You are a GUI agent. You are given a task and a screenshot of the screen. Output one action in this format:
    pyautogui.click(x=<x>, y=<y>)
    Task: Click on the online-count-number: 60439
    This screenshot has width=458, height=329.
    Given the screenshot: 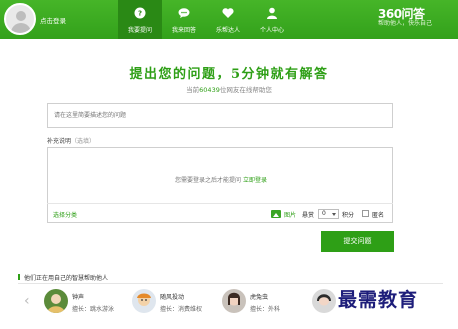 What is the action you would take?
    pyautogui.click(x=209, y=90)
    